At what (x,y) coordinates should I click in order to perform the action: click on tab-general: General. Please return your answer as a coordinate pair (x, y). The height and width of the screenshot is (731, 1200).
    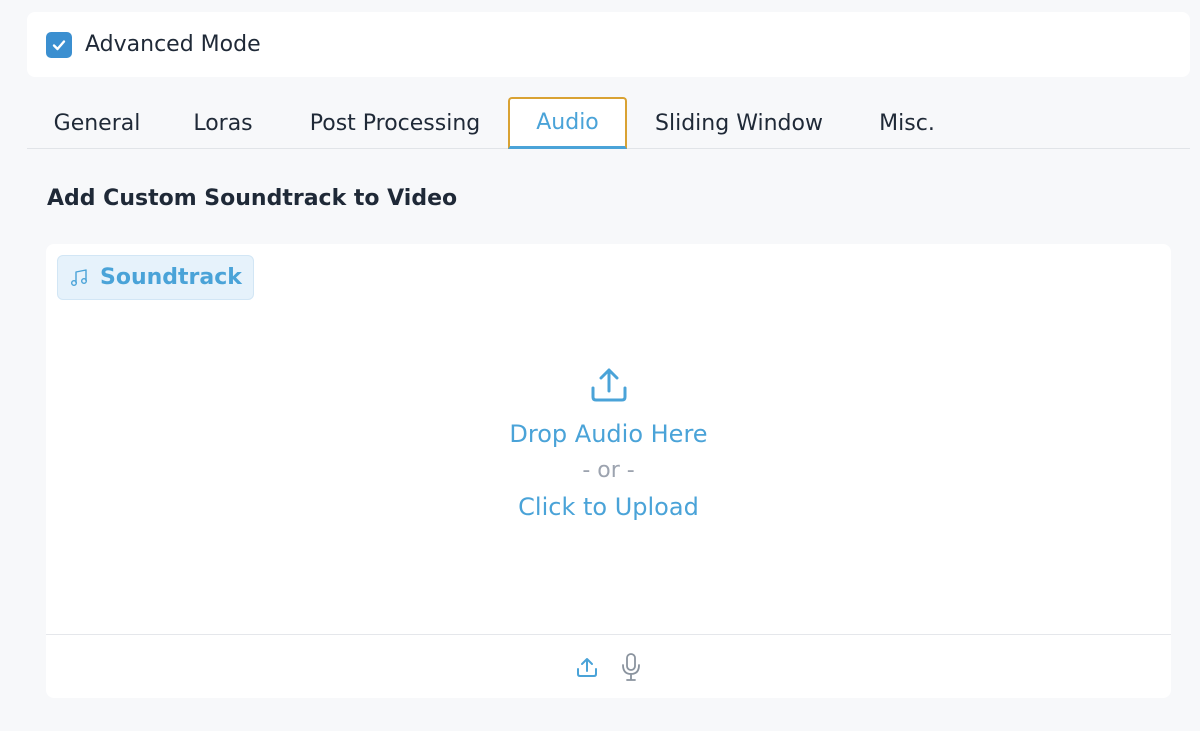
    Looking at the image, I should click on (97, 123).